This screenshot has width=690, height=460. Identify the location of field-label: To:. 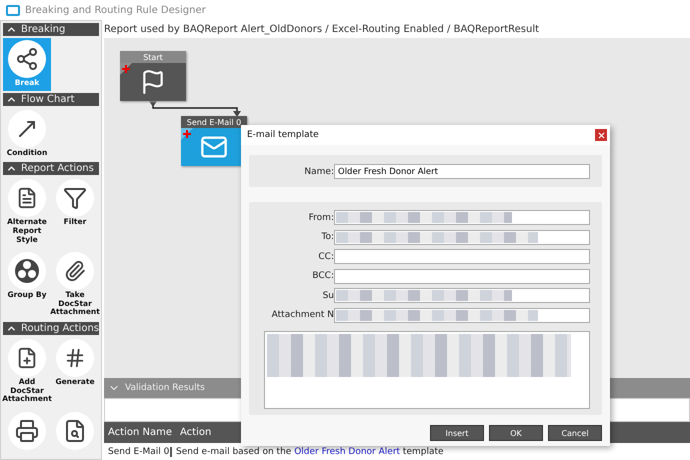
(327, 237).